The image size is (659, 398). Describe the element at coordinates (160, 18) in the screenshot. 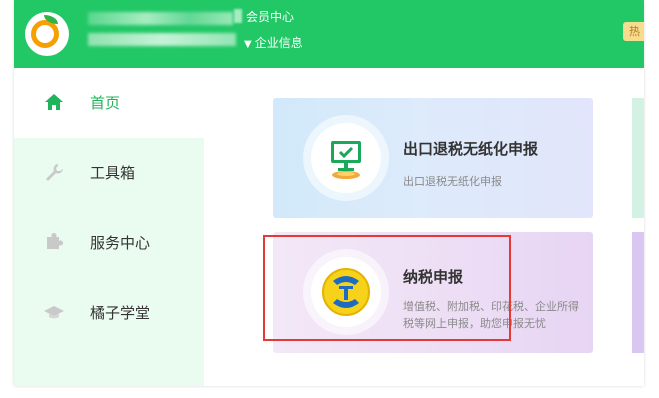

I see `blurred-company-name` at that location.